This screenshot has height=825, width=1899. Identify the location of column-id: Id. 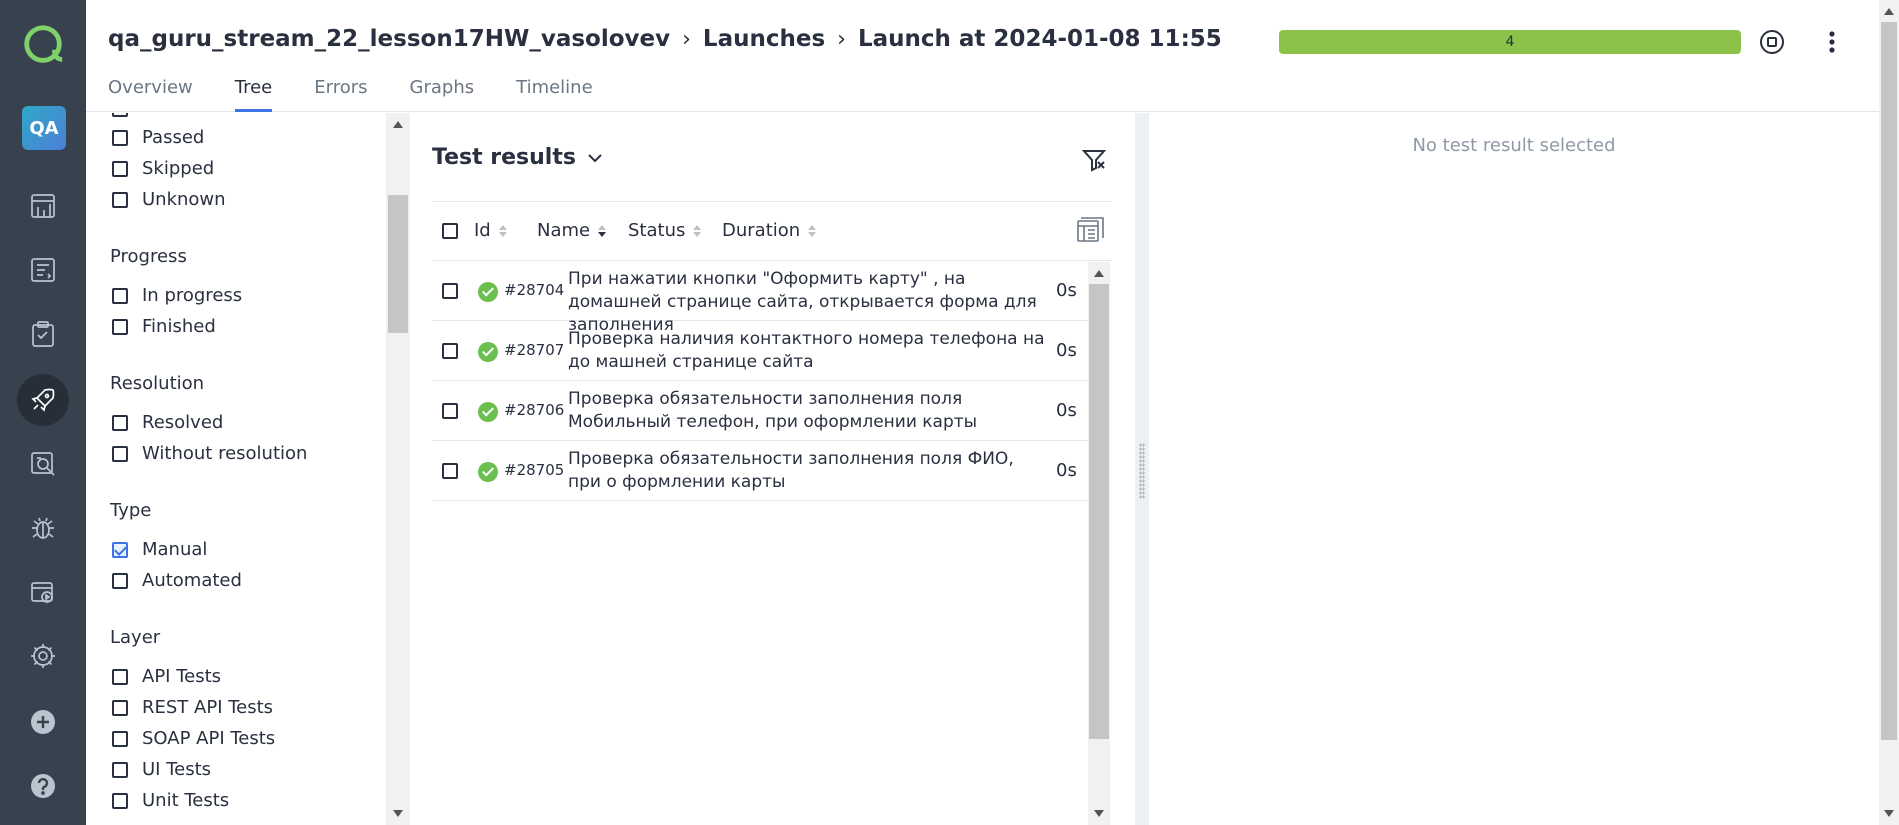
(490, 230).